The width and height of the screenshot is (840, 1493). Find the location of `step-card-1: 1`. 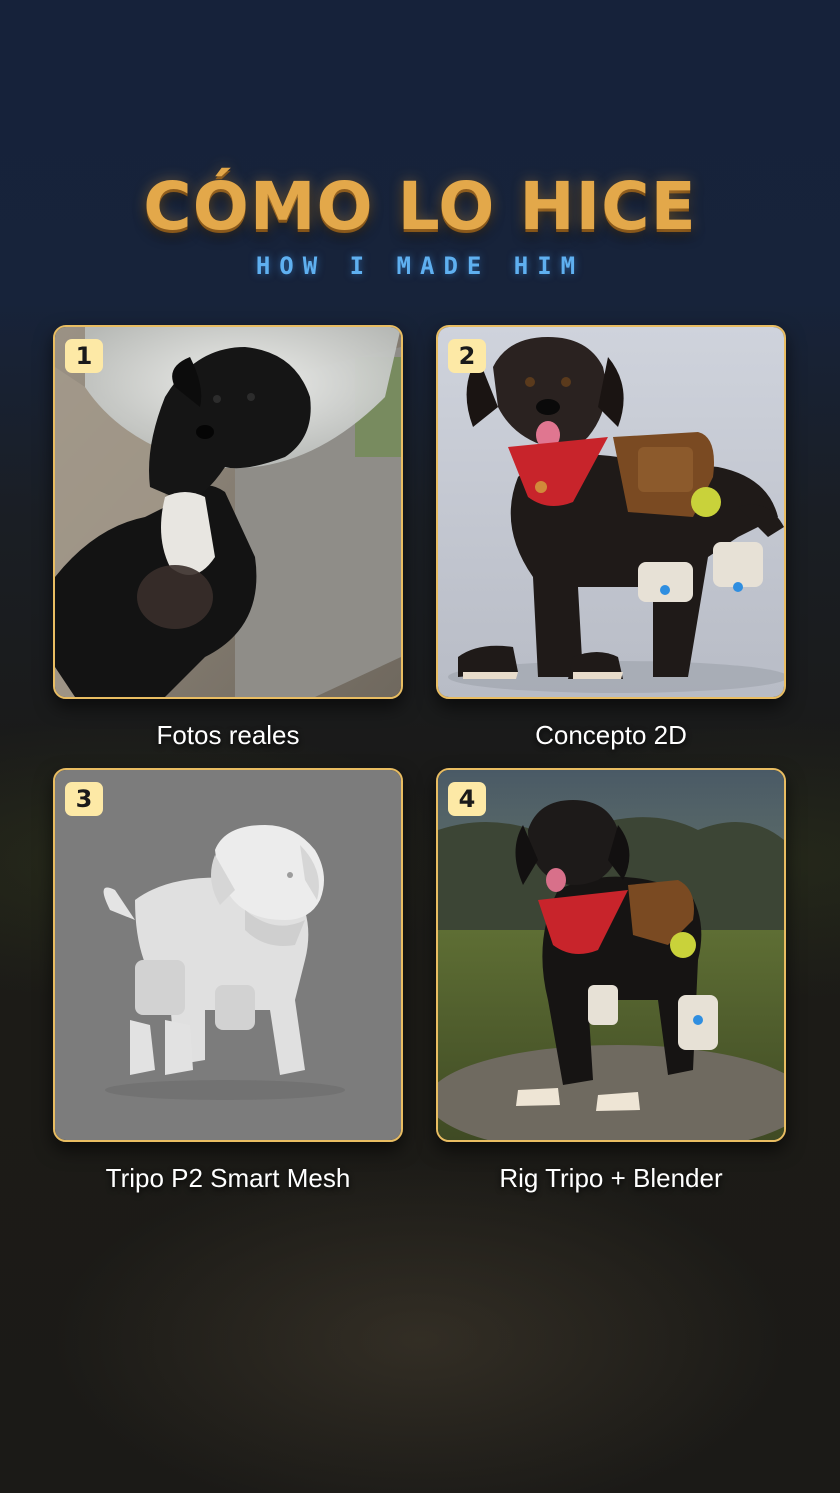

step-card-1: 1 is located at coordinates (228, 512).